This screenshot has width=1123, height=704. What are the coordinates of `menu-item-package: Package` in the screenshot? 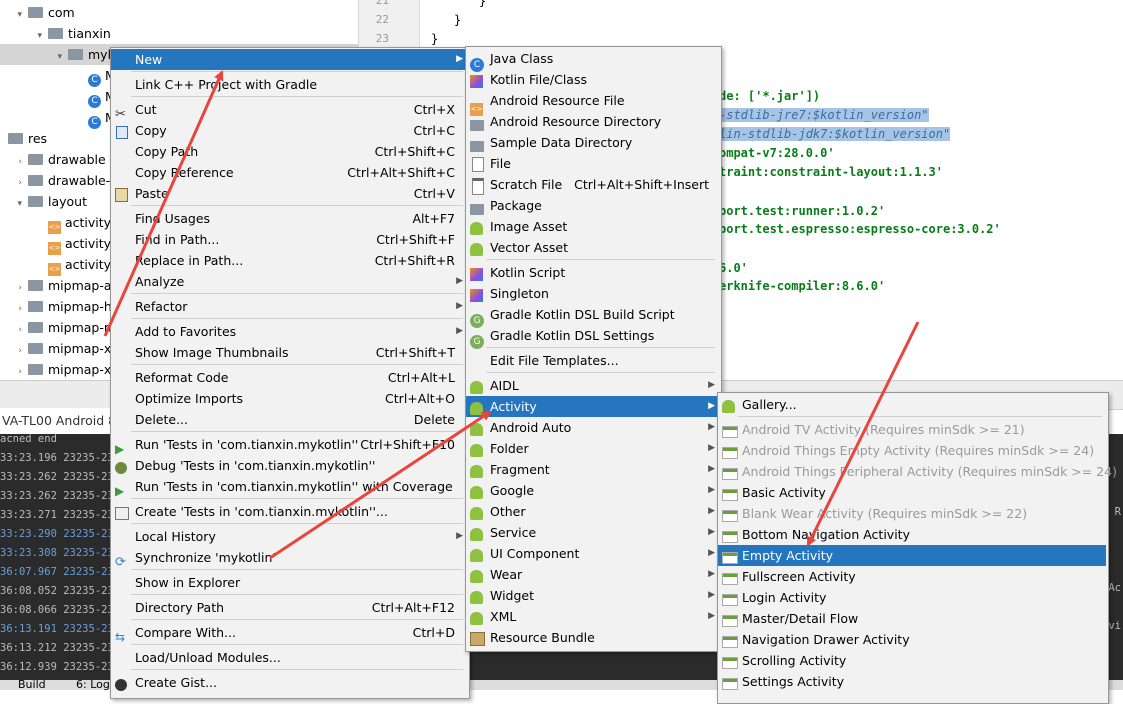 It's located at (592, 205).